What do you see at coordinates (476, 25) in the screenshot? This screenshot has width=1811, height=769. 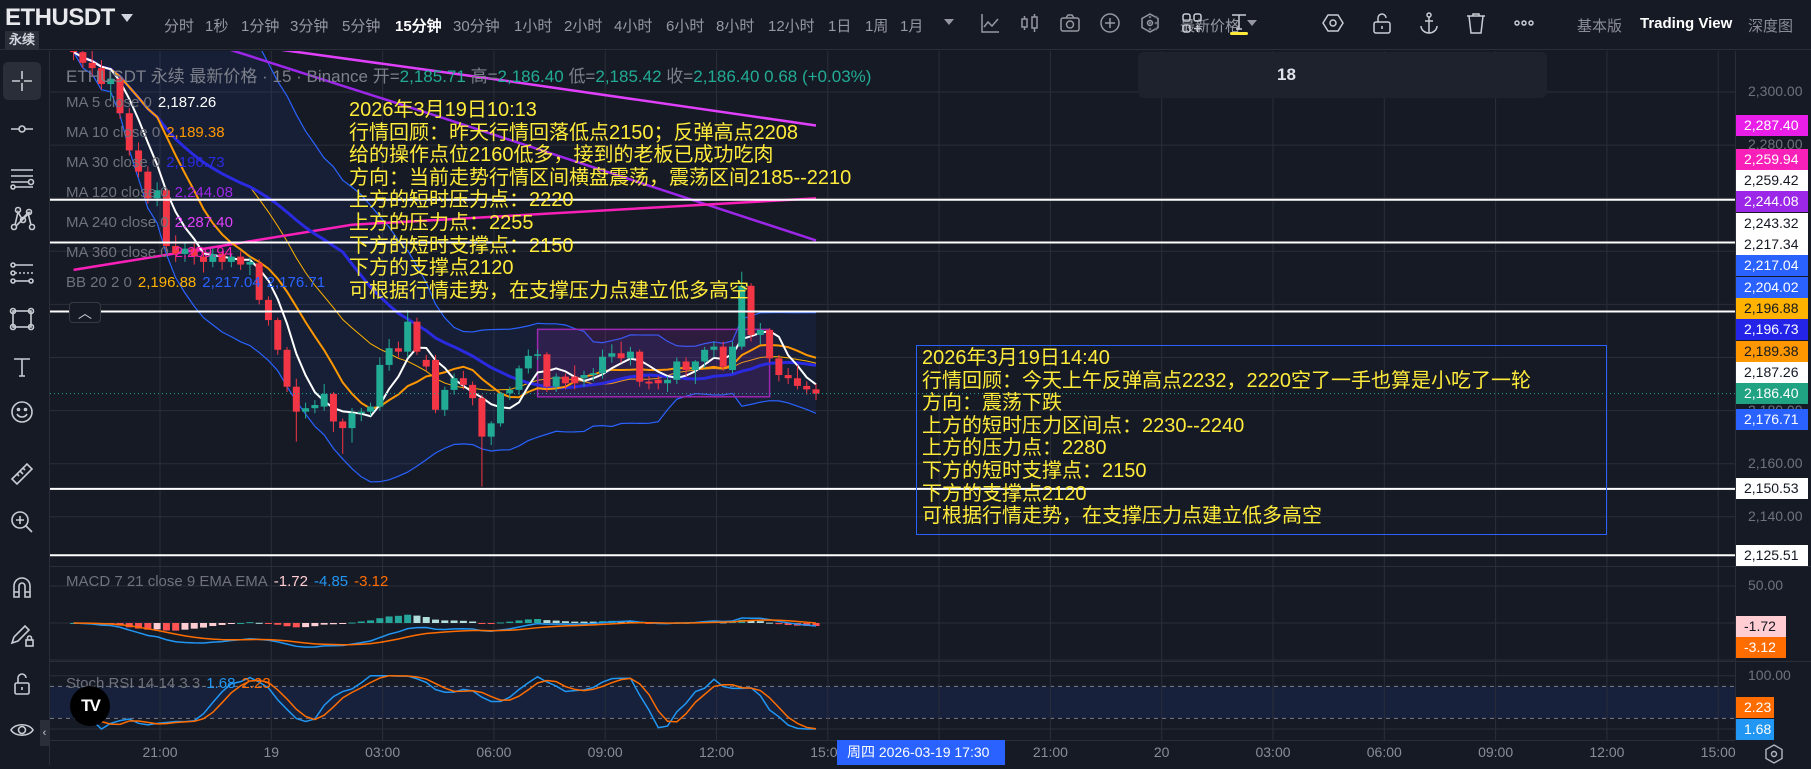 I see `timeframe-30分钟: 30分钟` at bounding box center [476, 25].